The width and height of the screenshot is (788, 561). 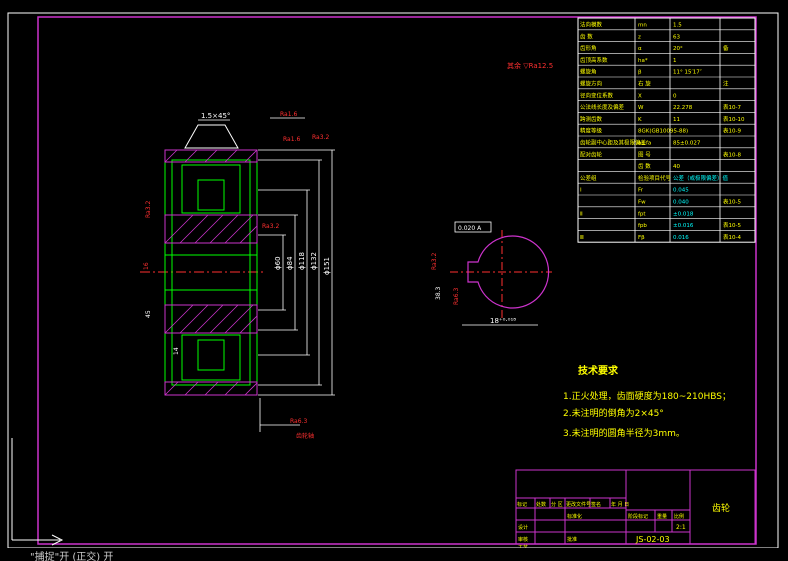 What do you see at coordinates (620, 504) in the screenshot?
I see `tb-header-5: 年 月 日` at bounding box center [620, 504].